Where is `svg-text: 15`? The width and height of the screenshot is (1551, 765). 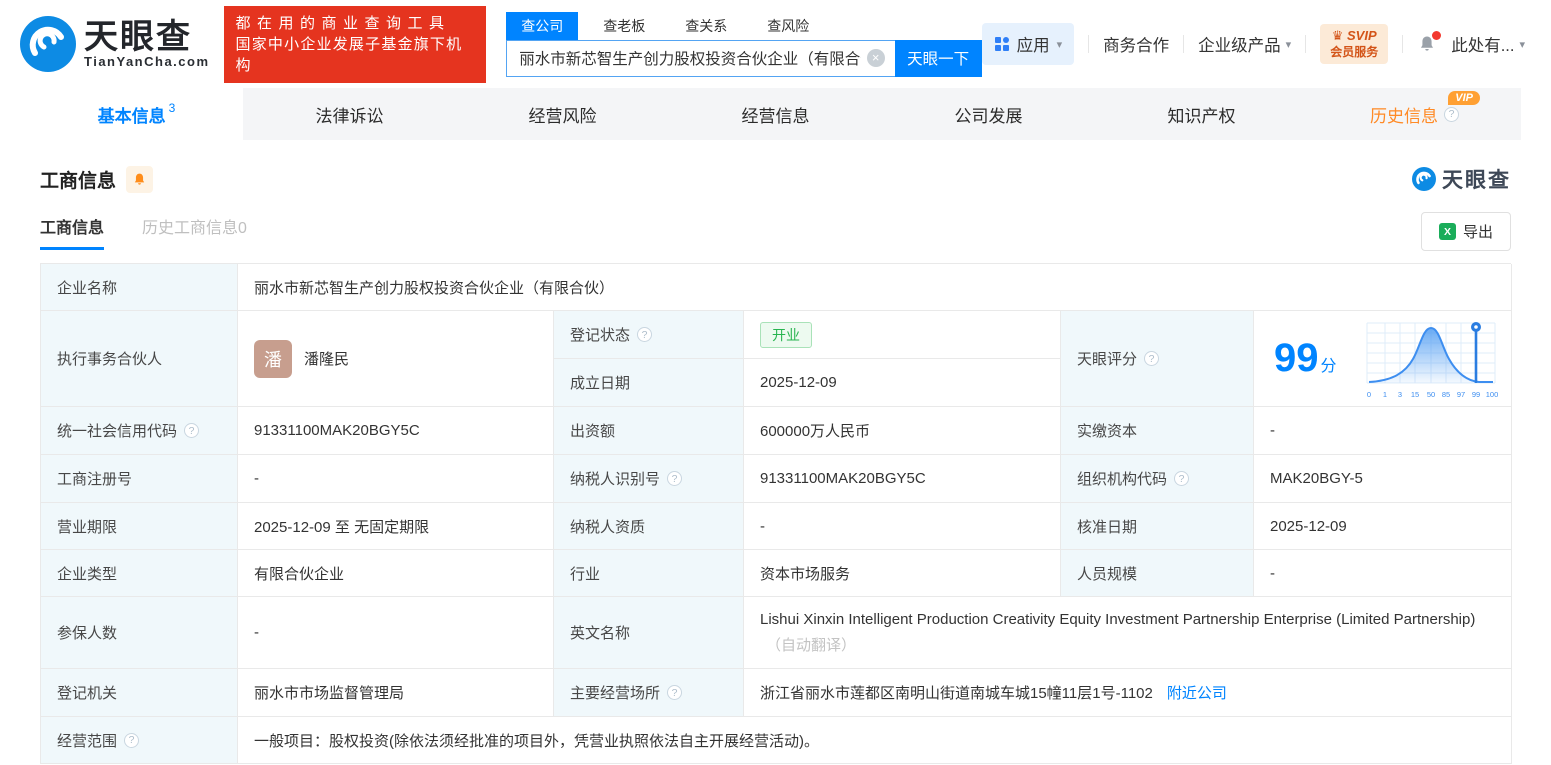
svg-text: 15 is located at coordinates (1415, 394).